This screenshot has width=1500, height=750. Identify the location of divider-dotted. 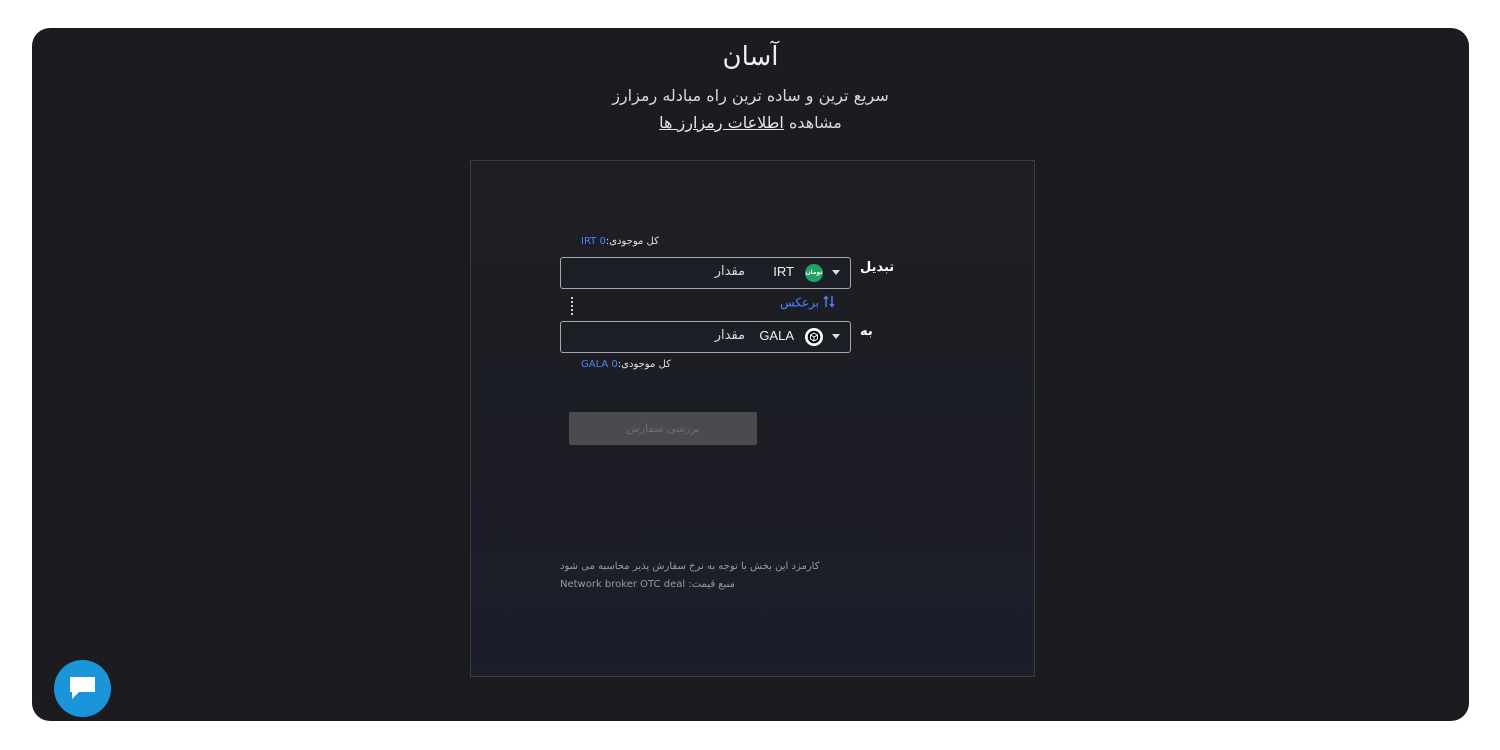
(572, 306).